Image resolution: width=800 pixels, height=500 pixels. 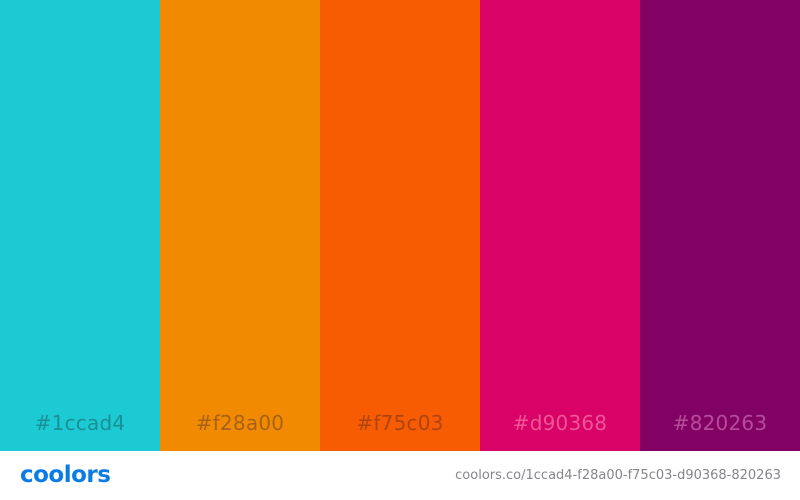 I want to click on swatch-hex-label: #d90368, so click(x=560, y=423).